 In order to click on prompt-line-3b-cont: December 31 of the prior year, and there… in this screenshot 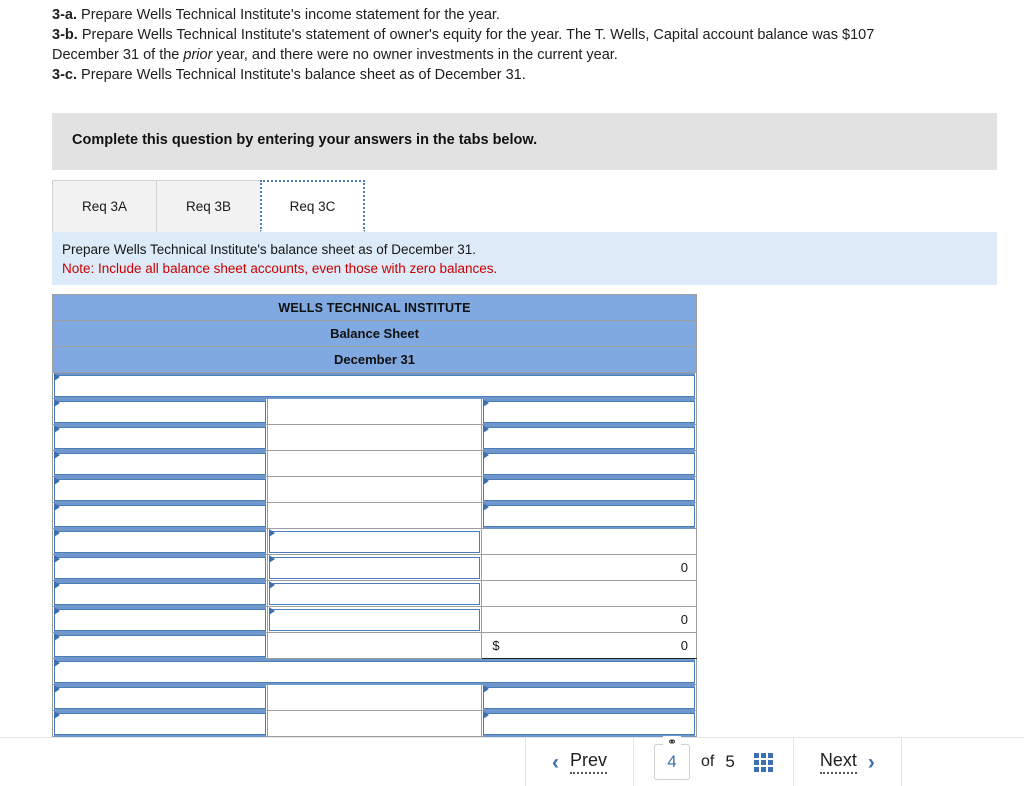, I will do `click(538, 55)`.